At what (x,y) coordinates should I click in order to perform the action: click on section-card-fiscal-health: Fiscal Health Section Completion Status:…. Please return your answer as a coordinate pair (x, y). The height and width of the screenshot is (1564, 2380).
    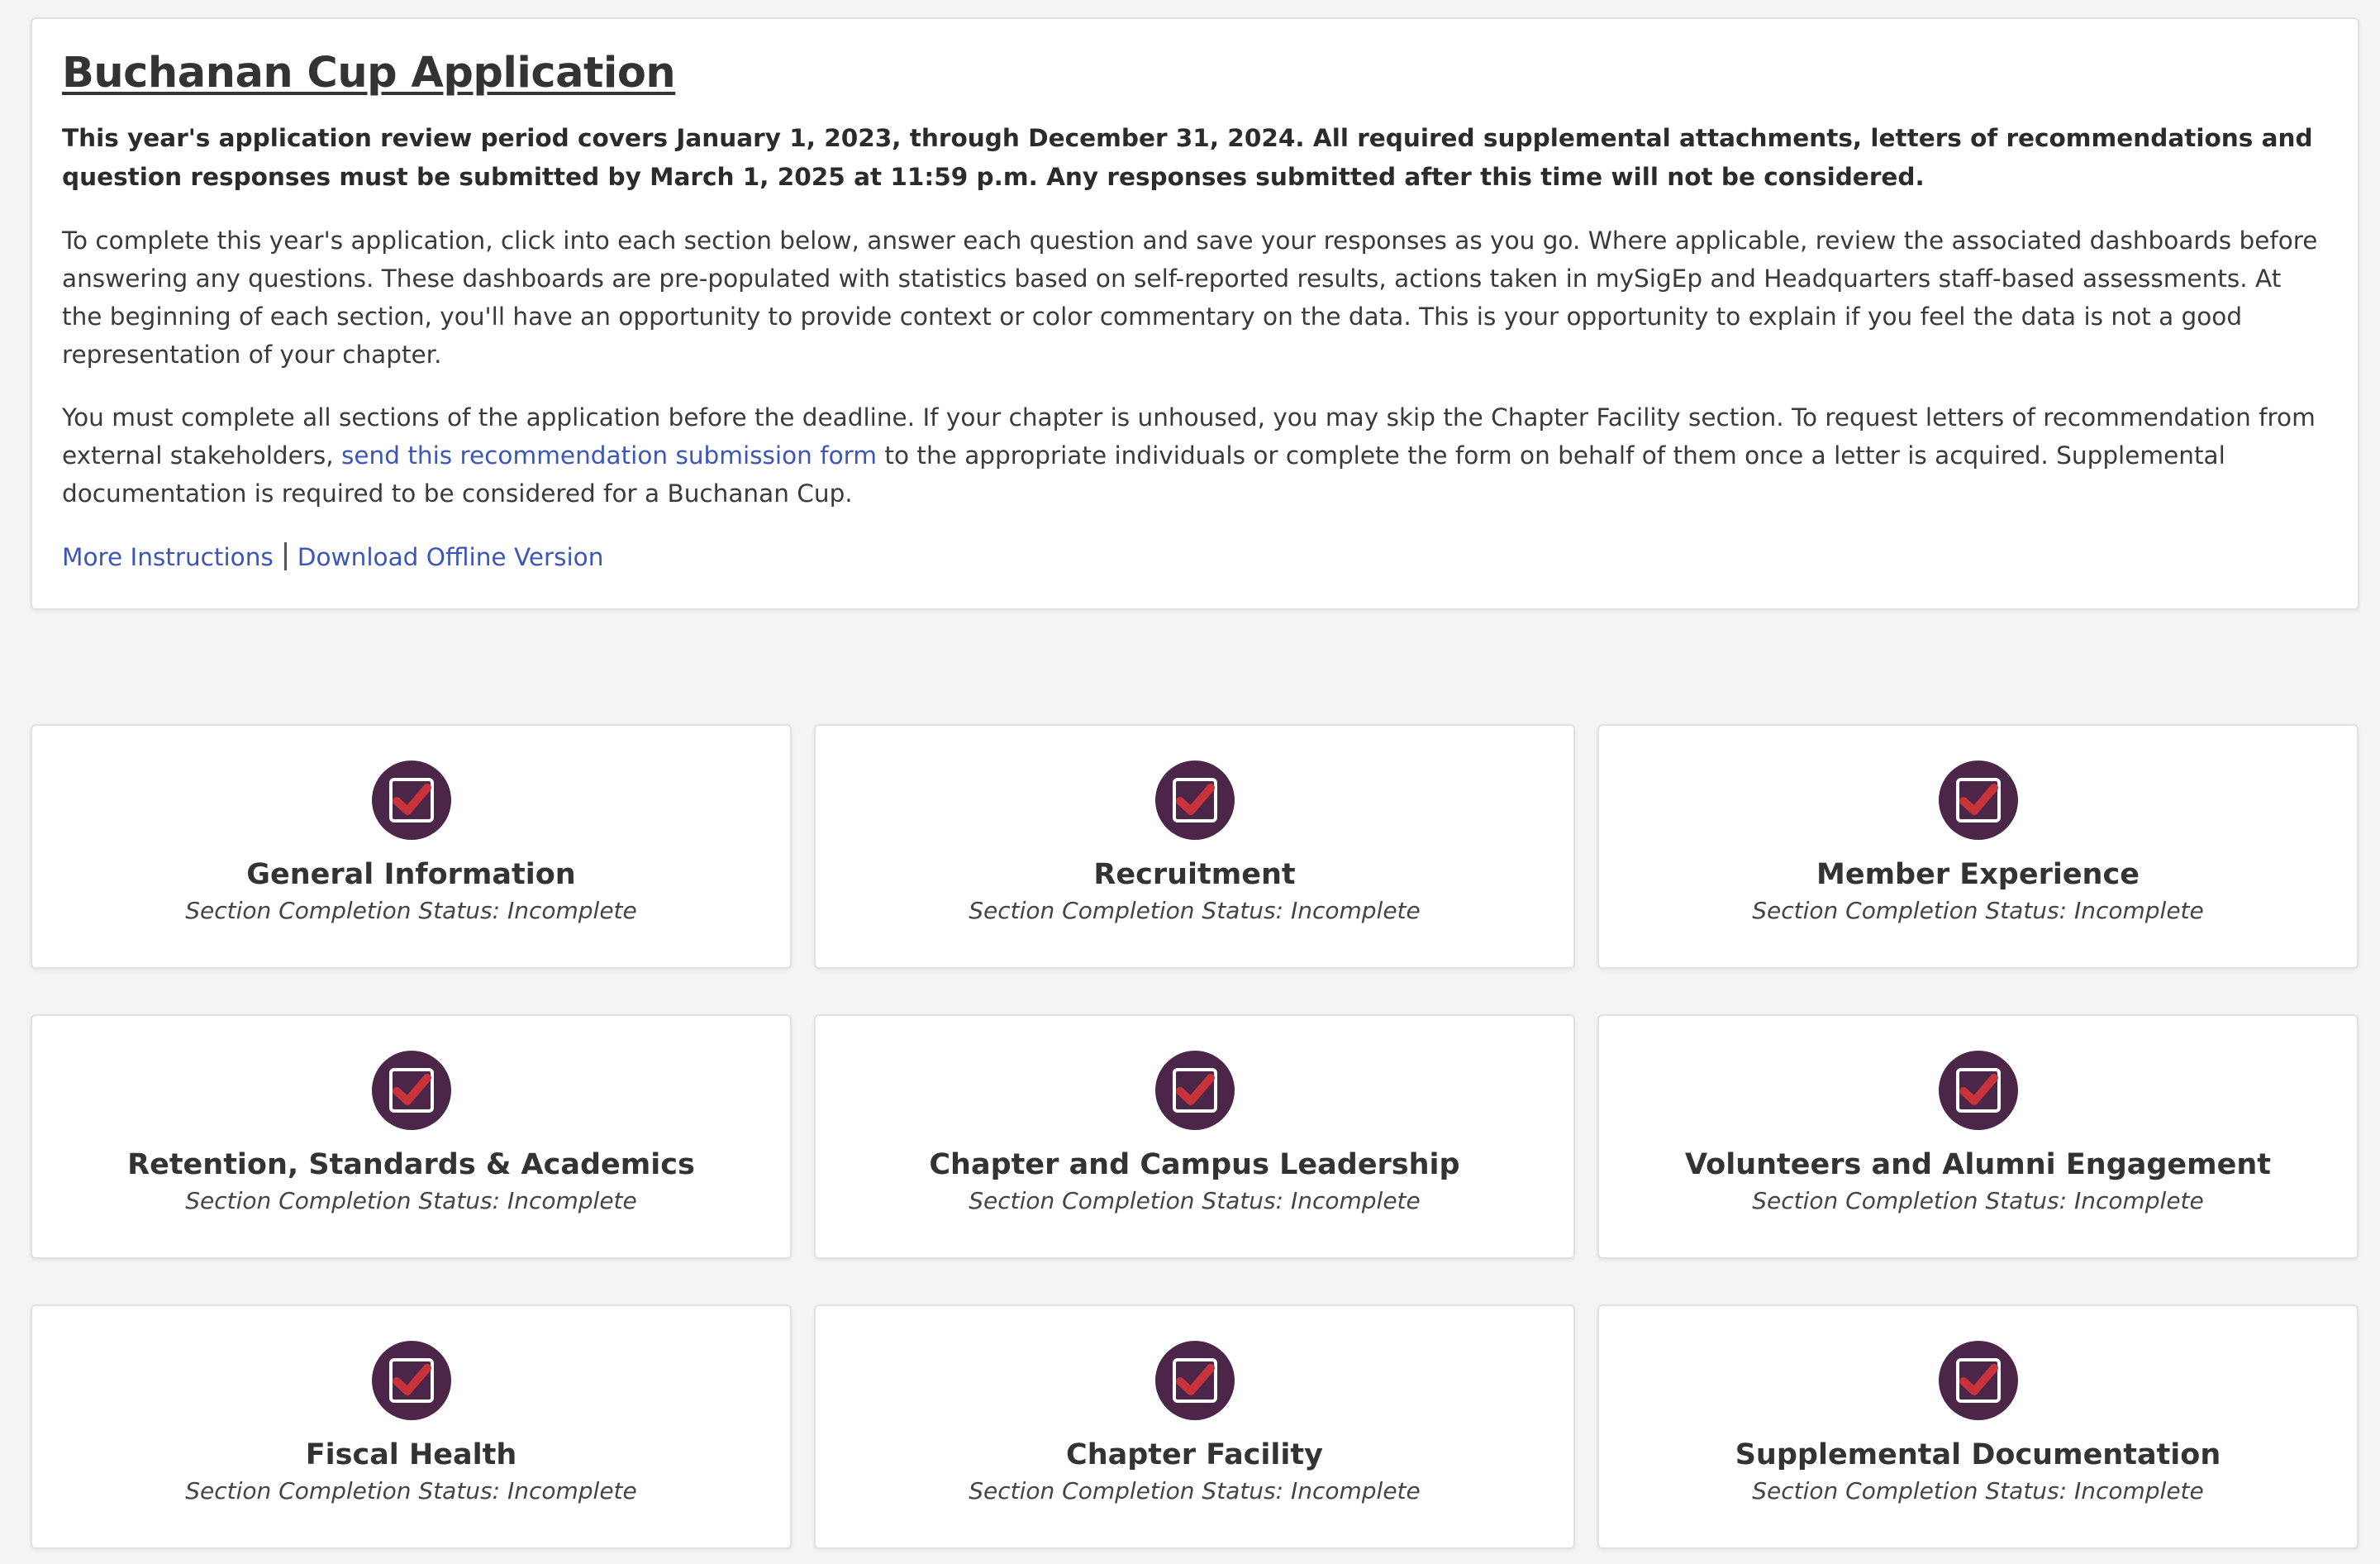
    Looking at the image, I should click on (411, 1427).